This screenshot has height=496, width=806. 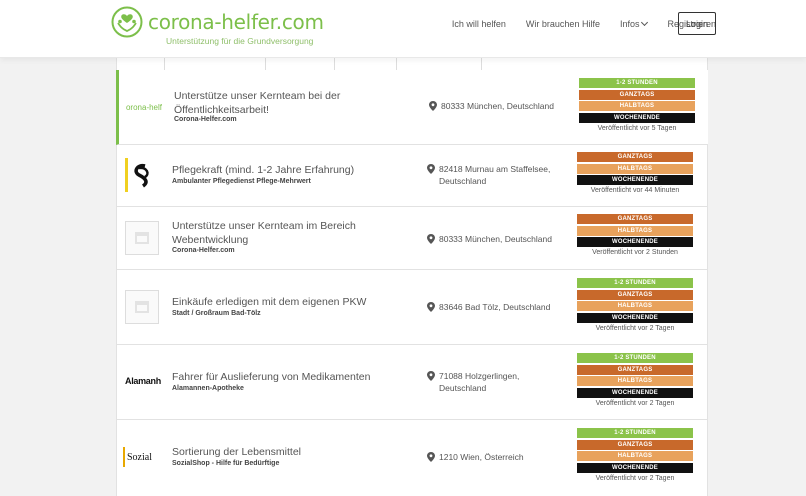 What do you see at coordinates (479, 24) in the screenshot?
I see `nav-ich-will-helfen: Ich will helfen` at bounding box center [479, 24].